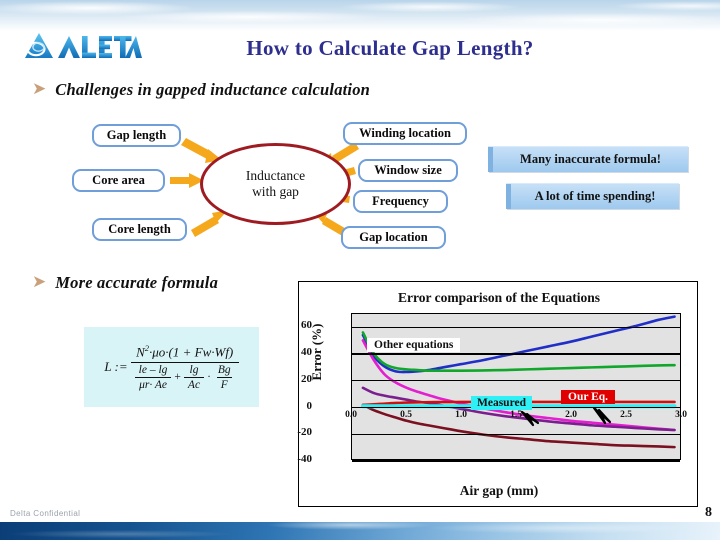  I want to click on chart-annotation-other-equations: Other equations, so click(414, 345).